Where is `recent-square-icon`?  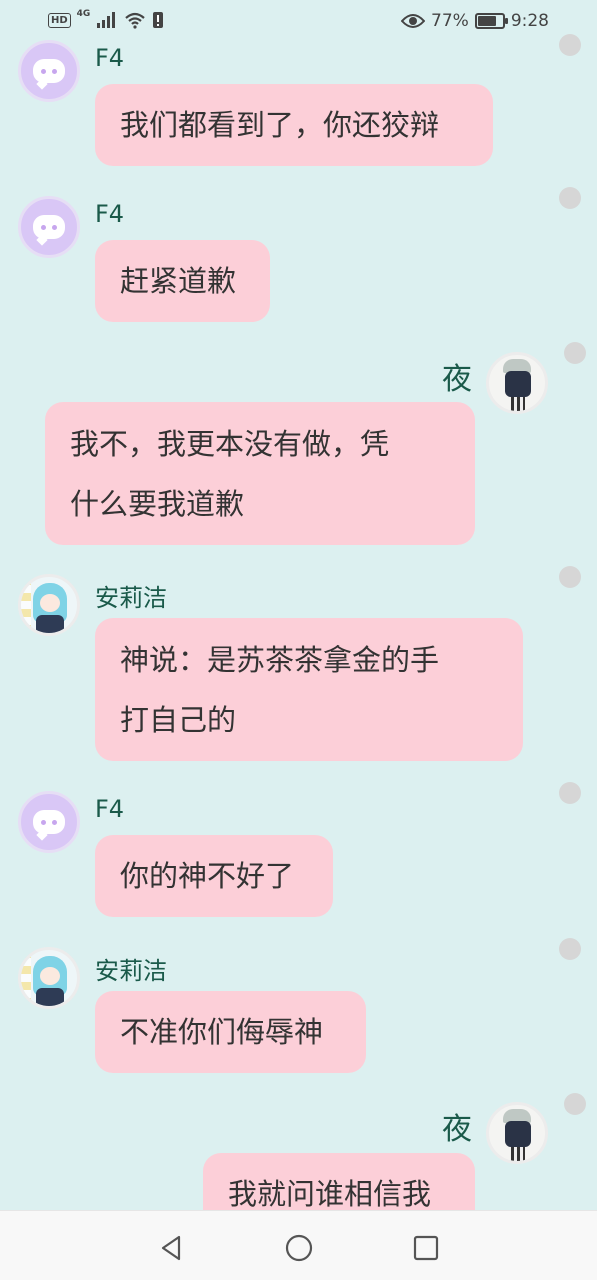
recent-square-icon is located at coordinates (426, 1248).